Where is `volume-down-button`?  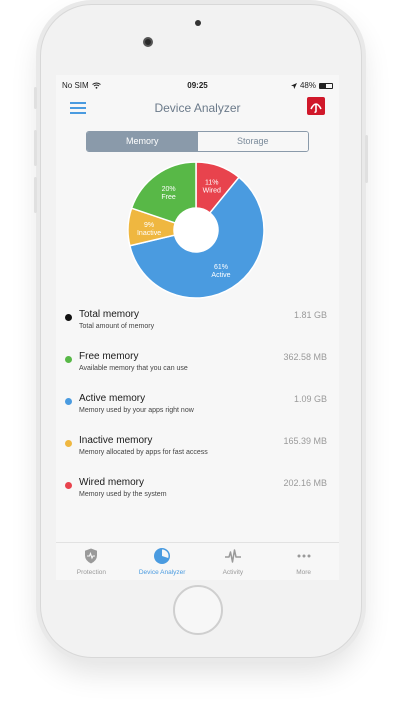 volume-down-button is located at coordinates (35, 195).